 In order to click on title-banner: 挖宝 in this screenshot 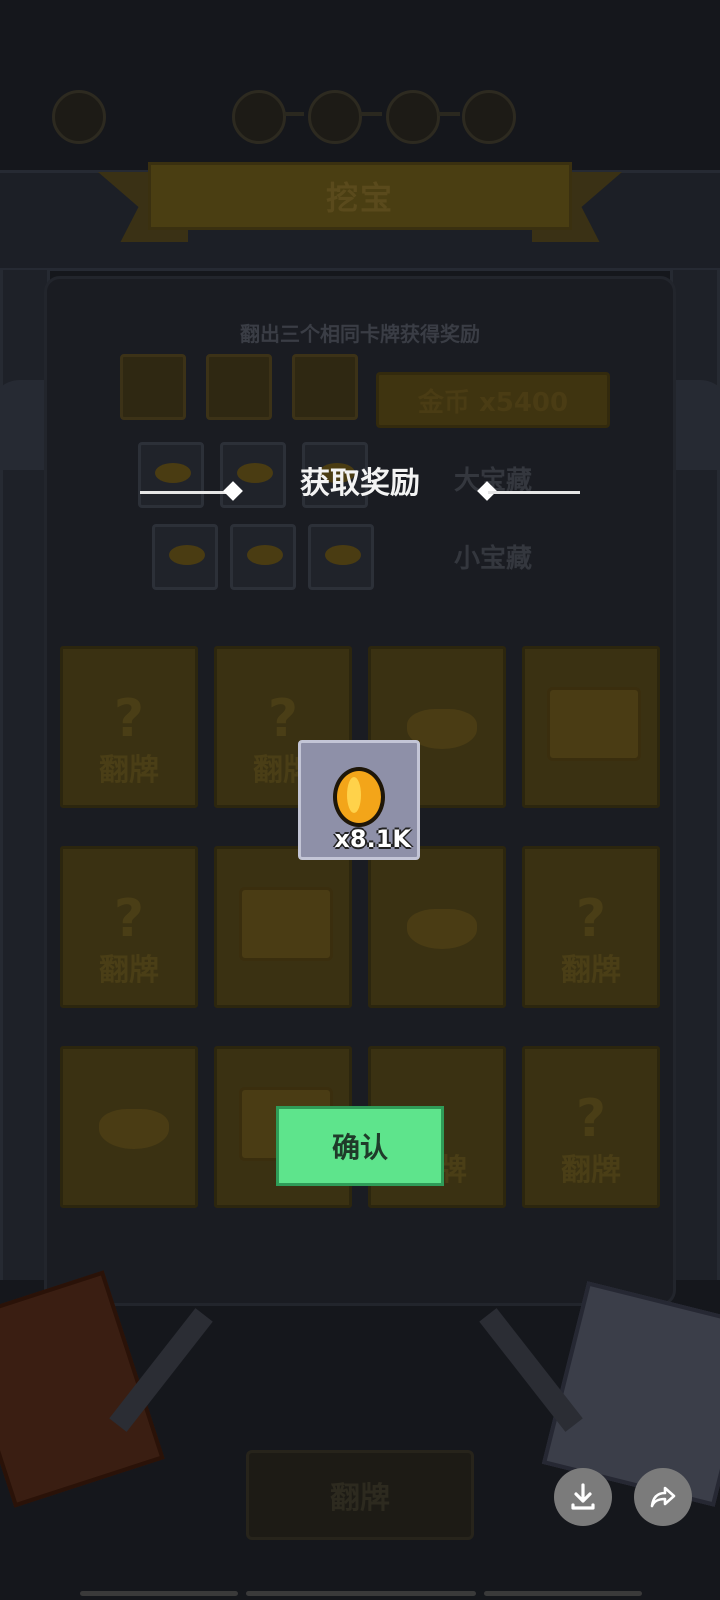, I will do `click(360, 196)`.